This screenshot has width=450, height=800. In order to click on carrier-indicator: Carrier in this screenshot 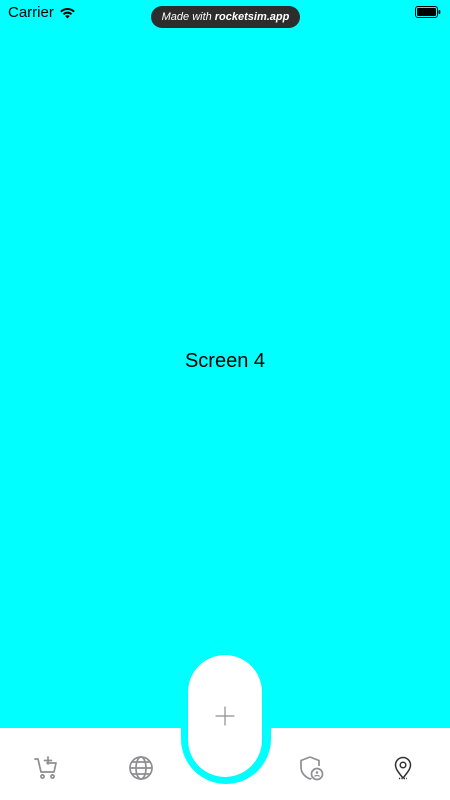, I will do `click(42, 12)`.